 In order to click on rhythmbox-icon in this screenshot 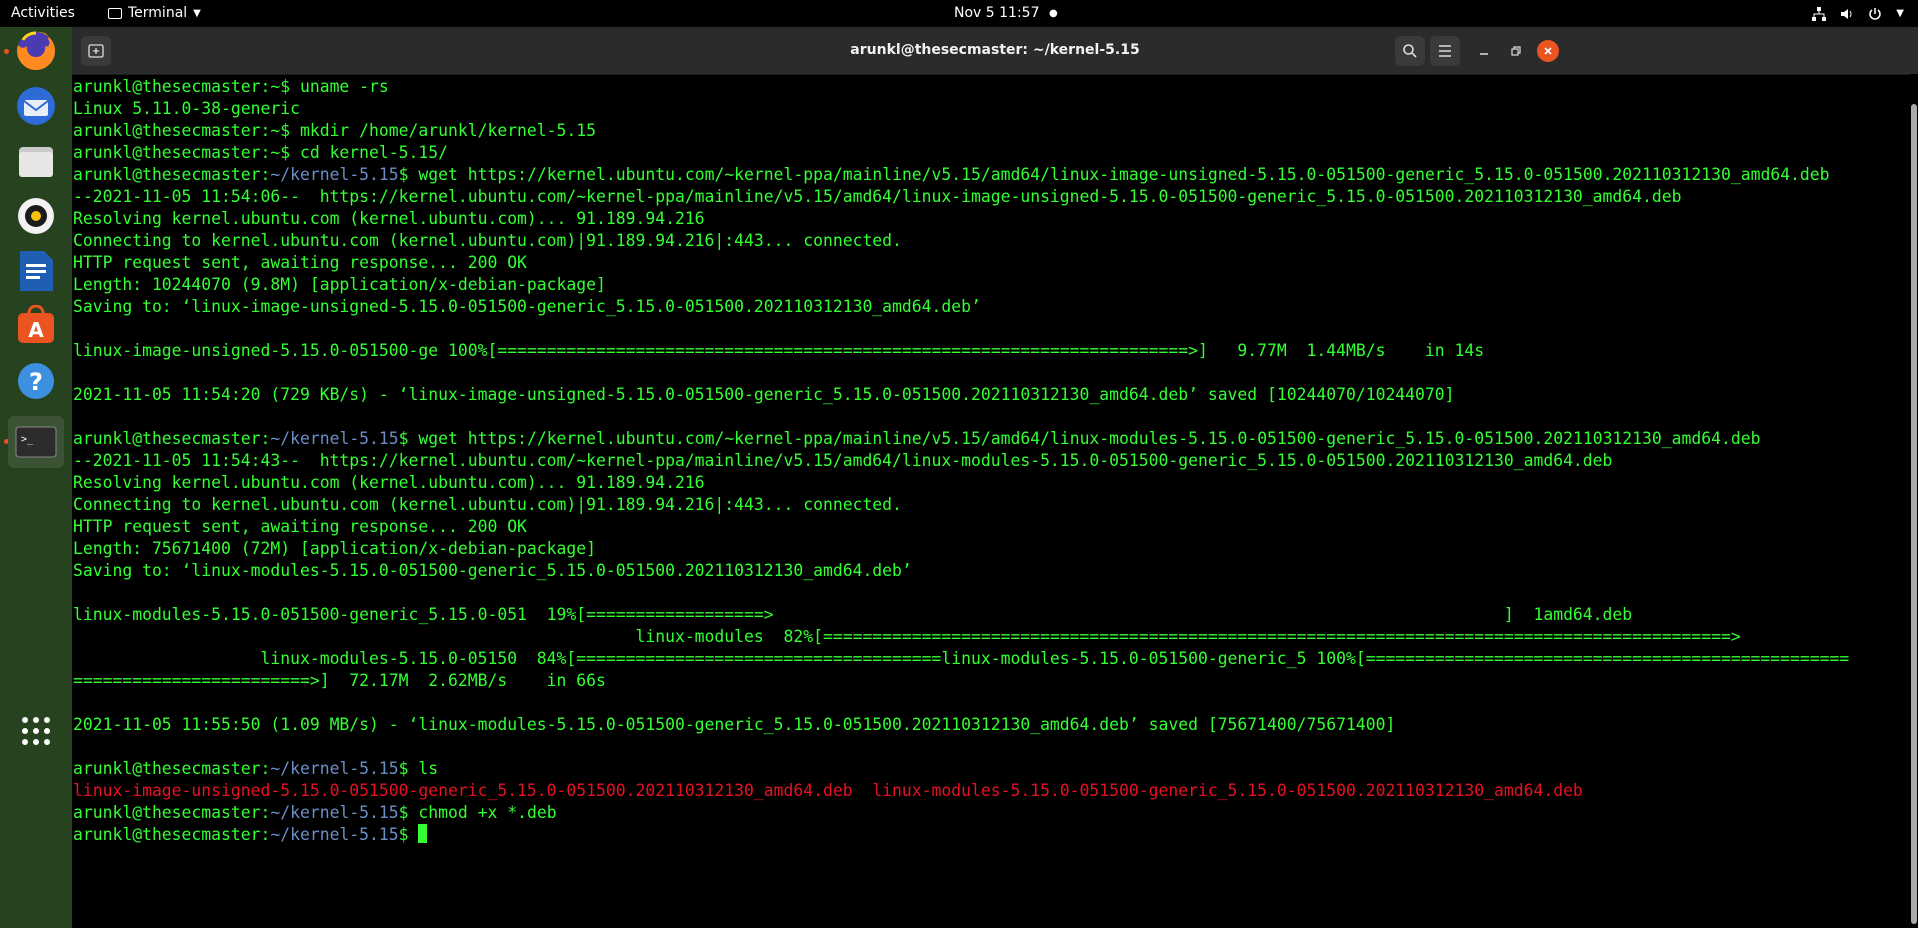, I will do `click(36, 216)`.